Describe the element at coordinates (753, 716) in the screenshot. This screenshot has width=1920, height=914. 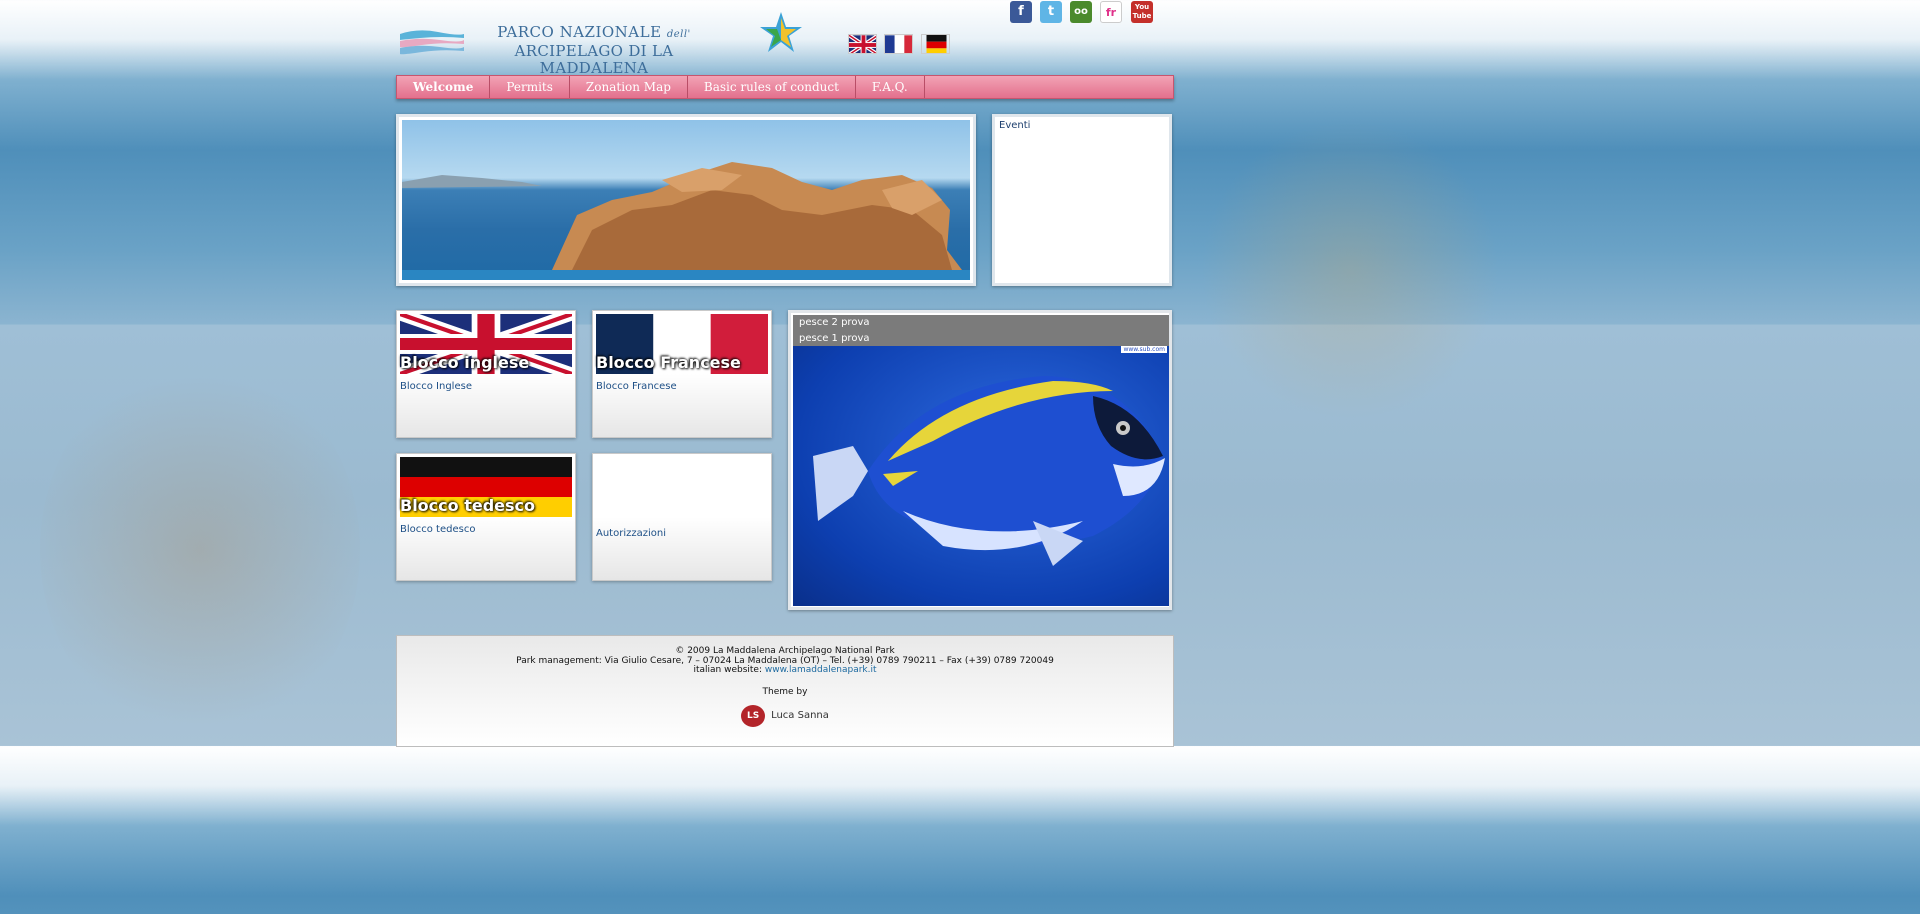
I see `author-logo-icon: LS` at that location.